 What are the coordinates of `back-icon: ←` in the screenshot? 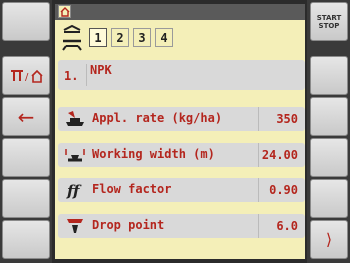 It's located at (26, 116).